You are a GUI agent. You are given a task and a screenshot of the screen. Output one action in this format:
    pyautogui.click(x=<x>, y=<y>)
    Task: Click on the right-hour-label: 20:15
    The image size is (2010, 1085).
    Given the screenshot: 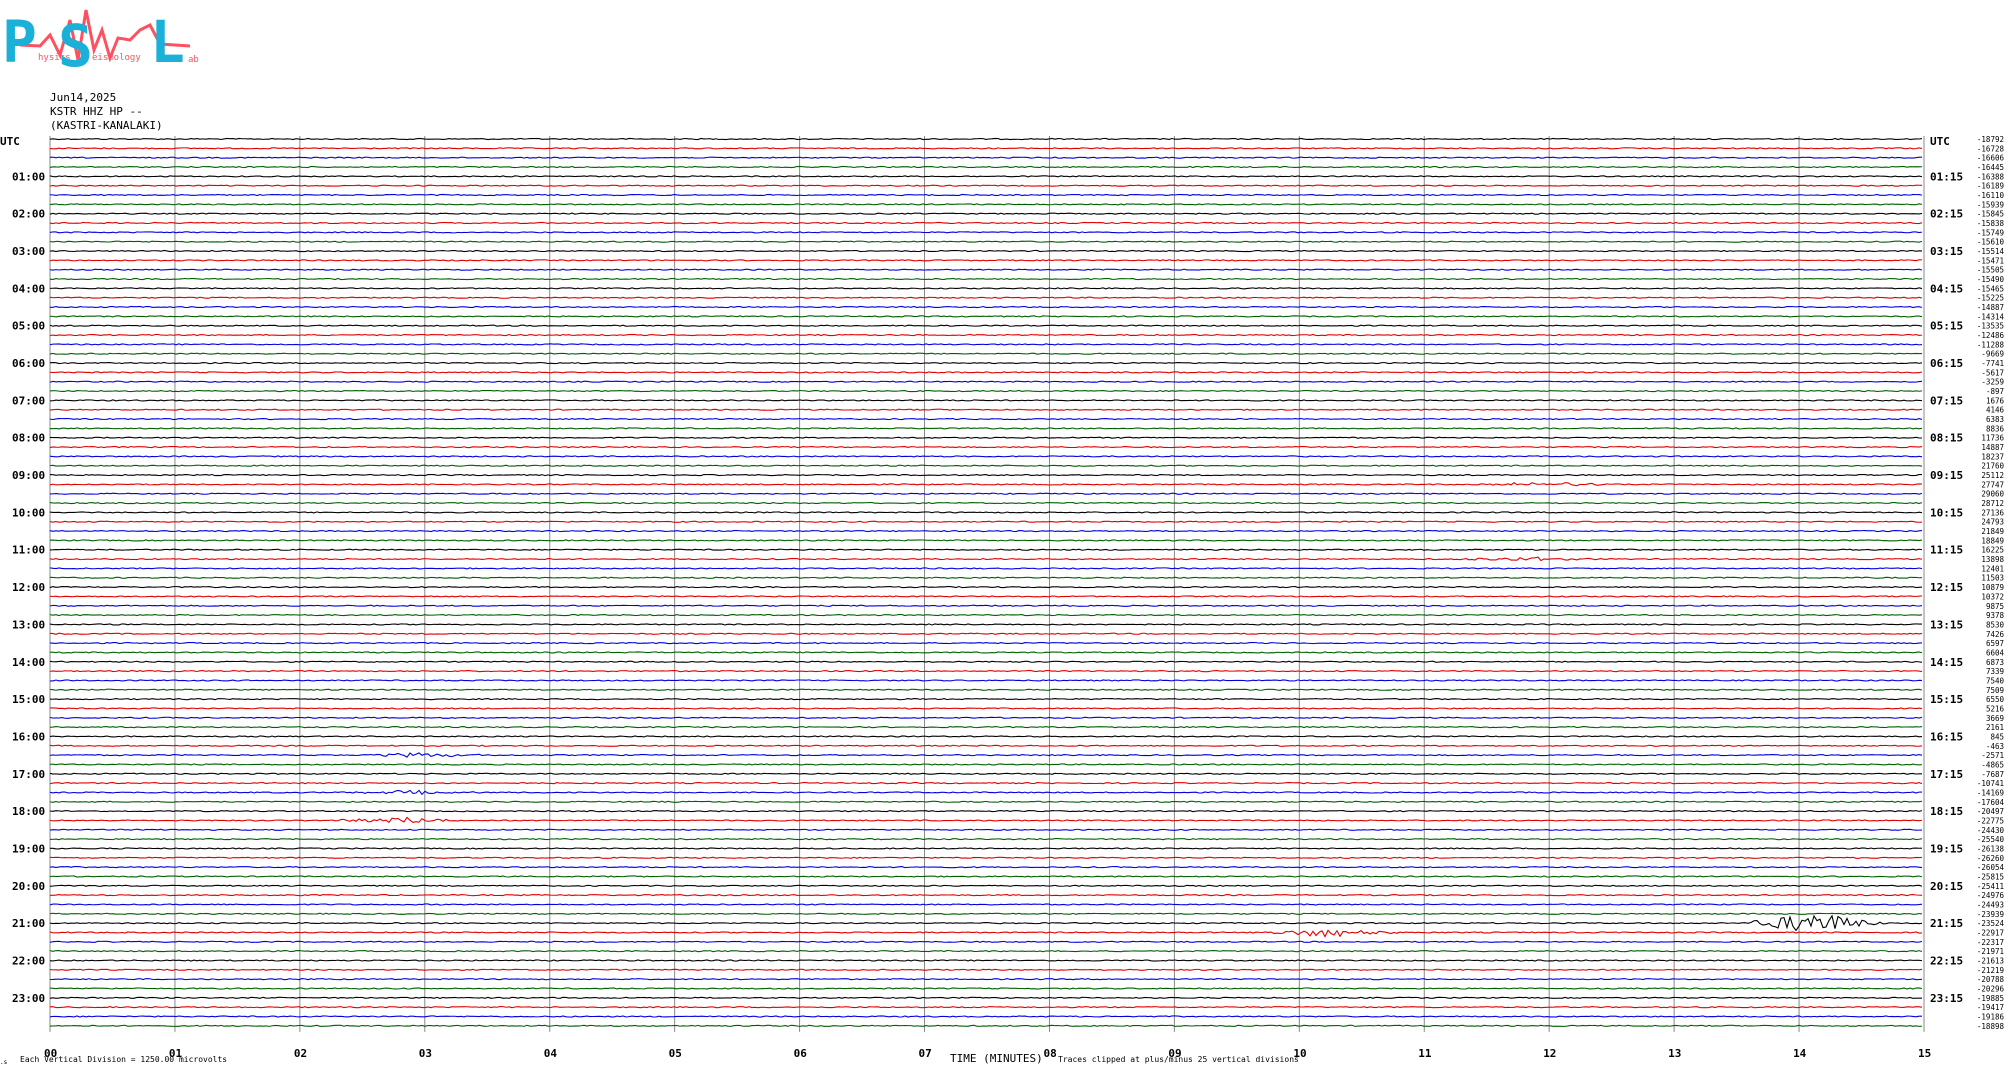 What is the action you would take?
    pyautogui.click(x=1946, y=886)
    